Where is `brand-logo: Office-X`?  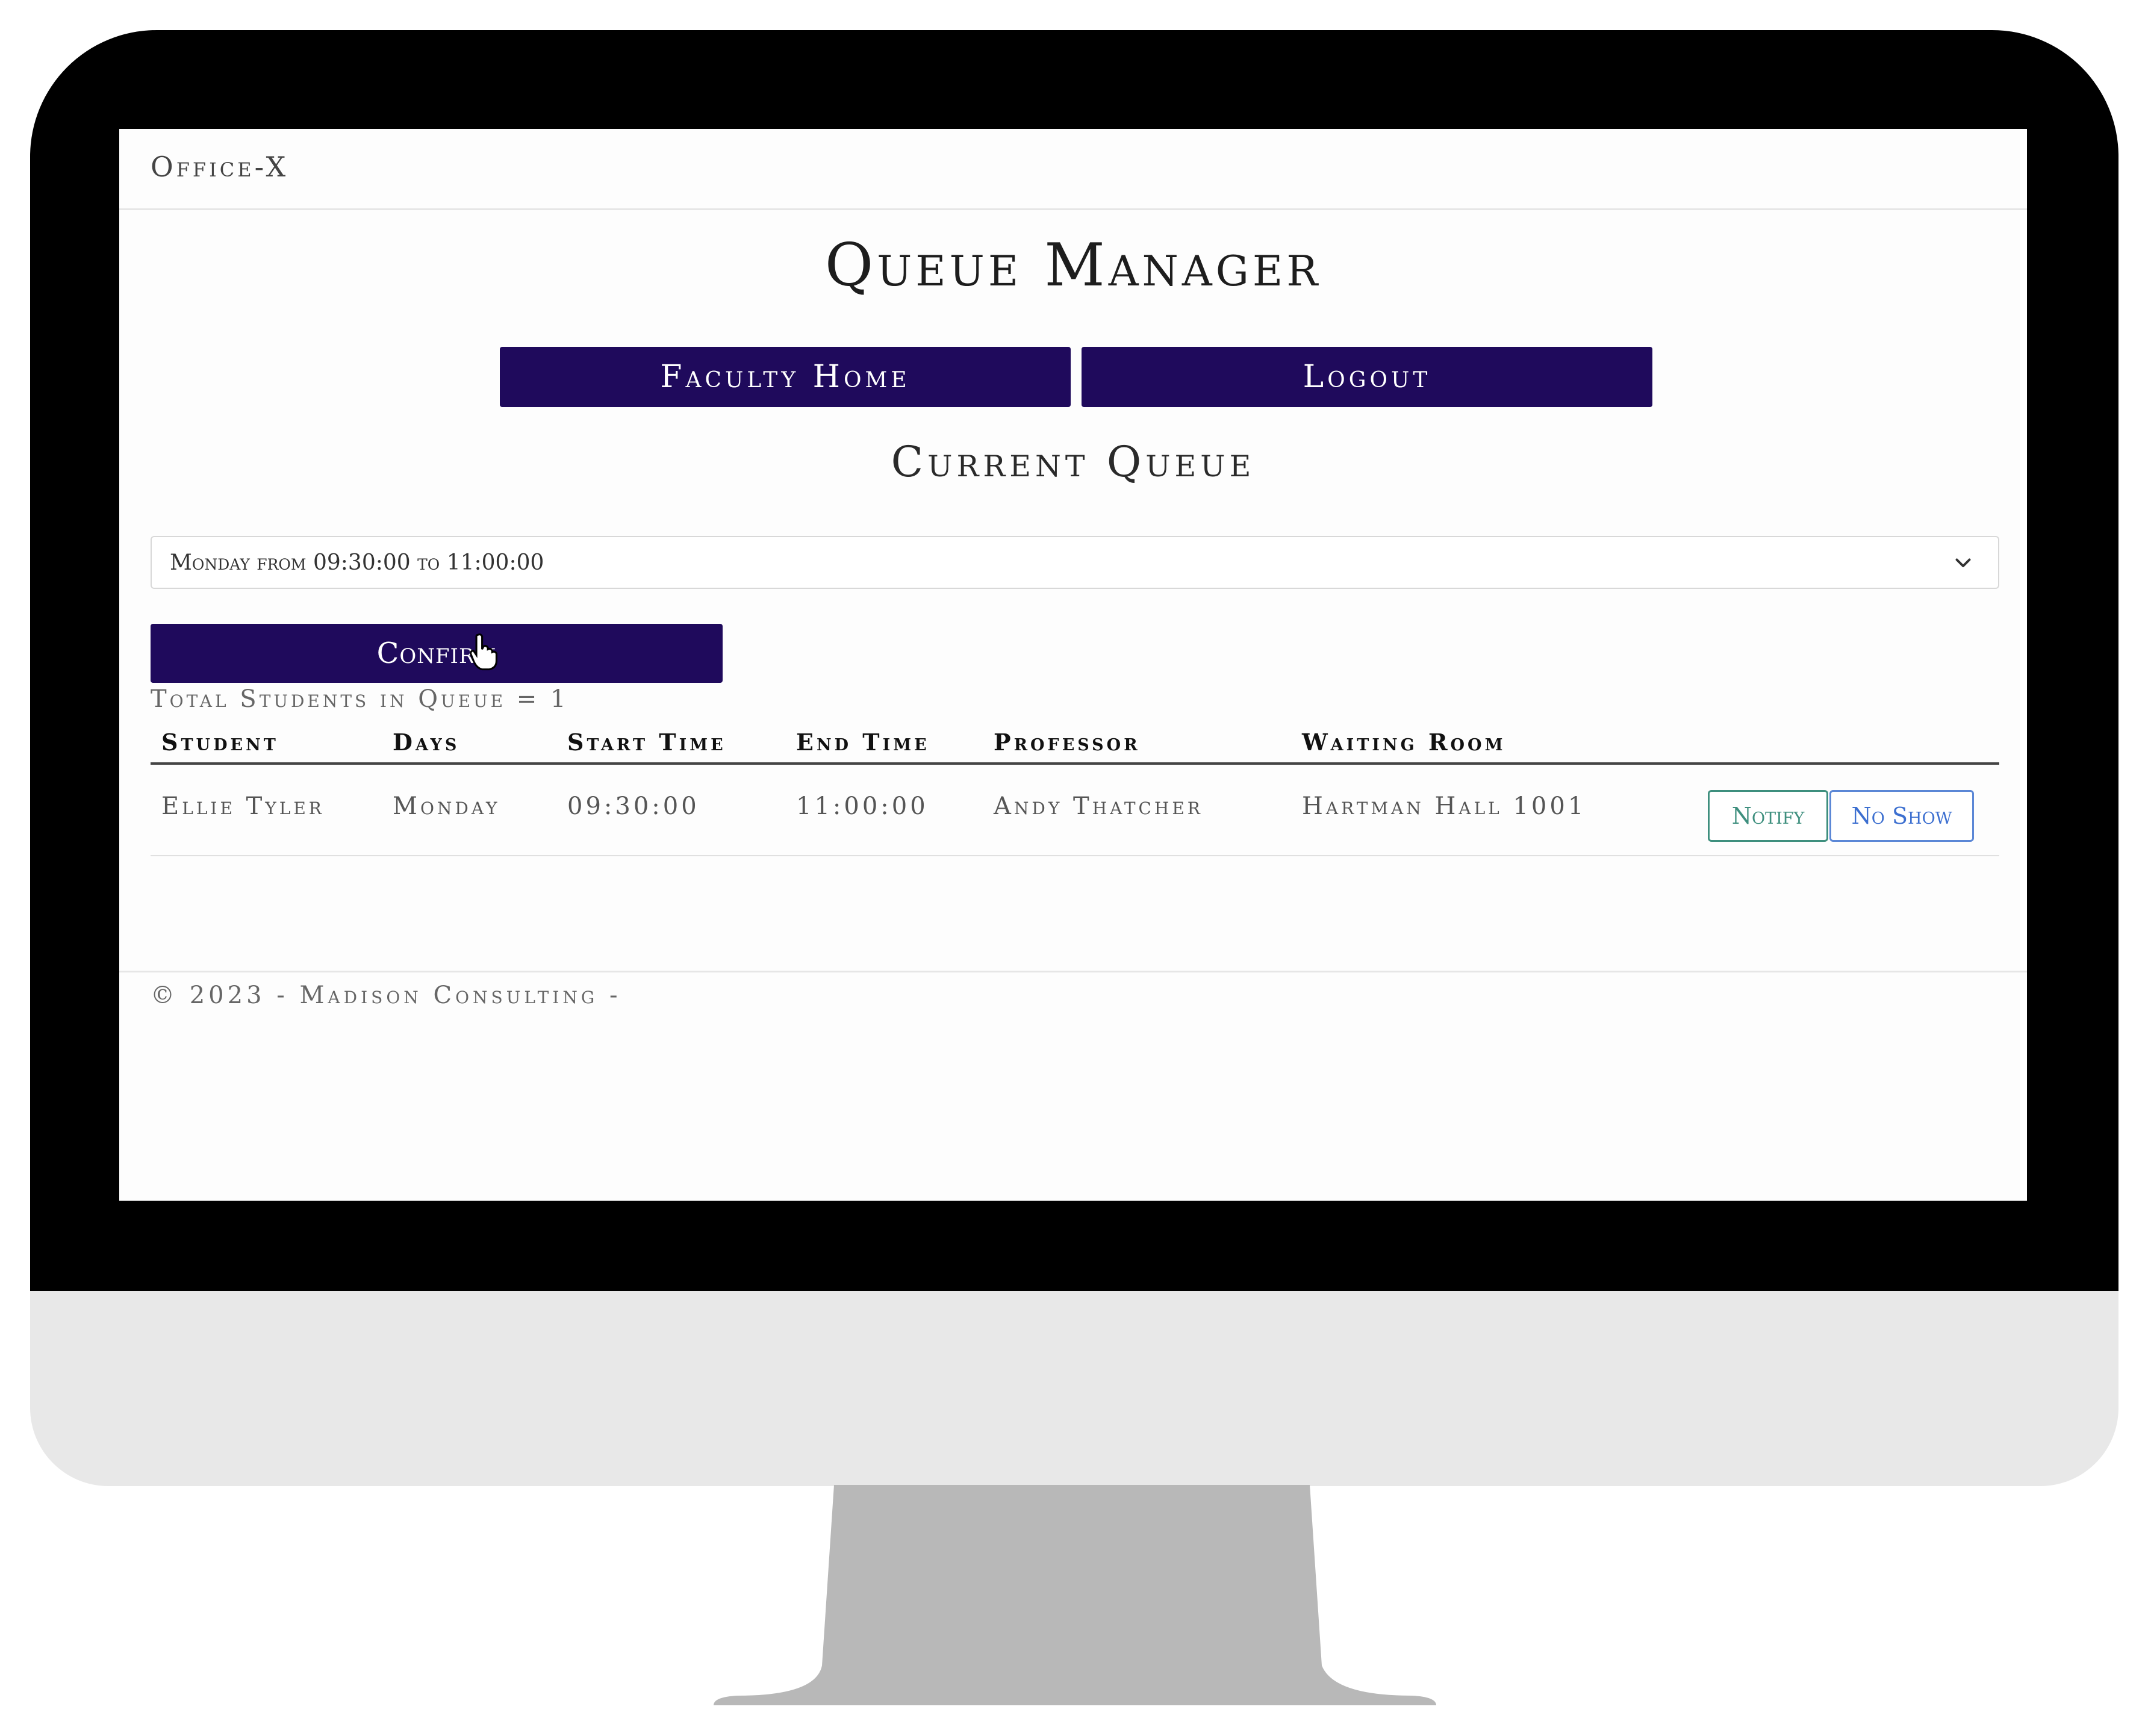 brand-logo: Office-X is located at coordinates (219, 167).